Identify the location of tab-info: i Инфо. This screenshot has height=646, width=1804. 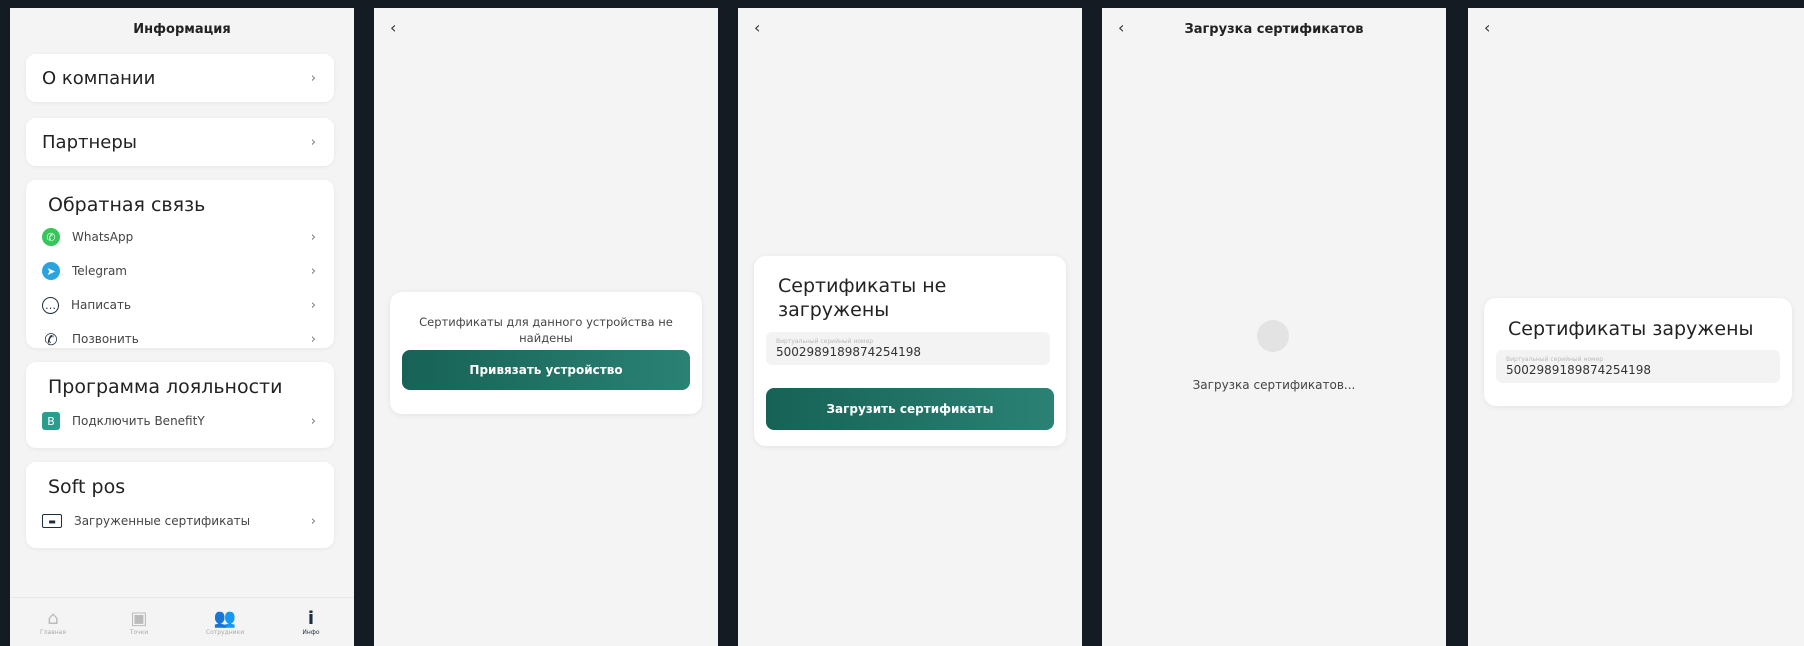
(311, 621).